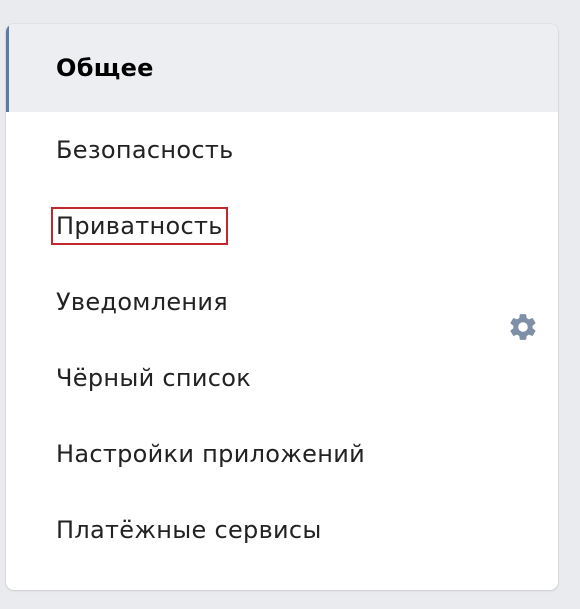  What do you see at coordinates (210, 454) in the screenshot?
I see `menu-item-label: Настройки приложений` at bounding box center [210, 454].